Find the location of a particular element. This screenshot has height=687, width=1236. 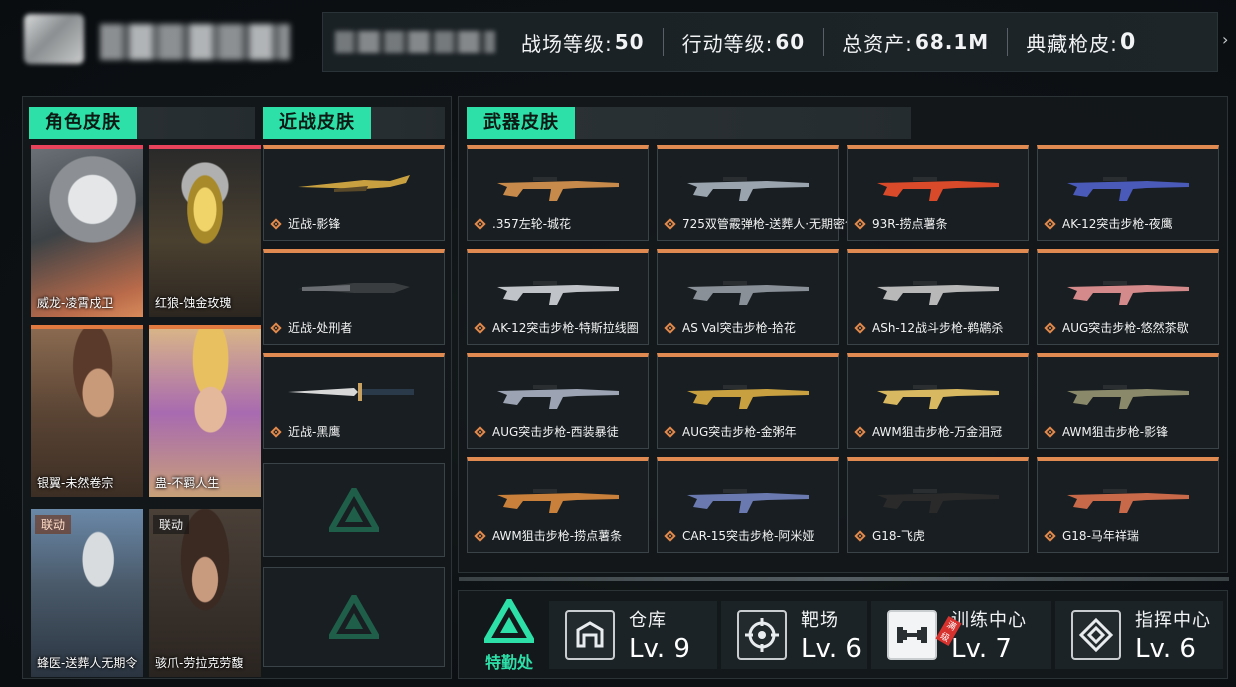

tab-weapon-skins: 武器皮肤 is located at coordinates (689, 123).